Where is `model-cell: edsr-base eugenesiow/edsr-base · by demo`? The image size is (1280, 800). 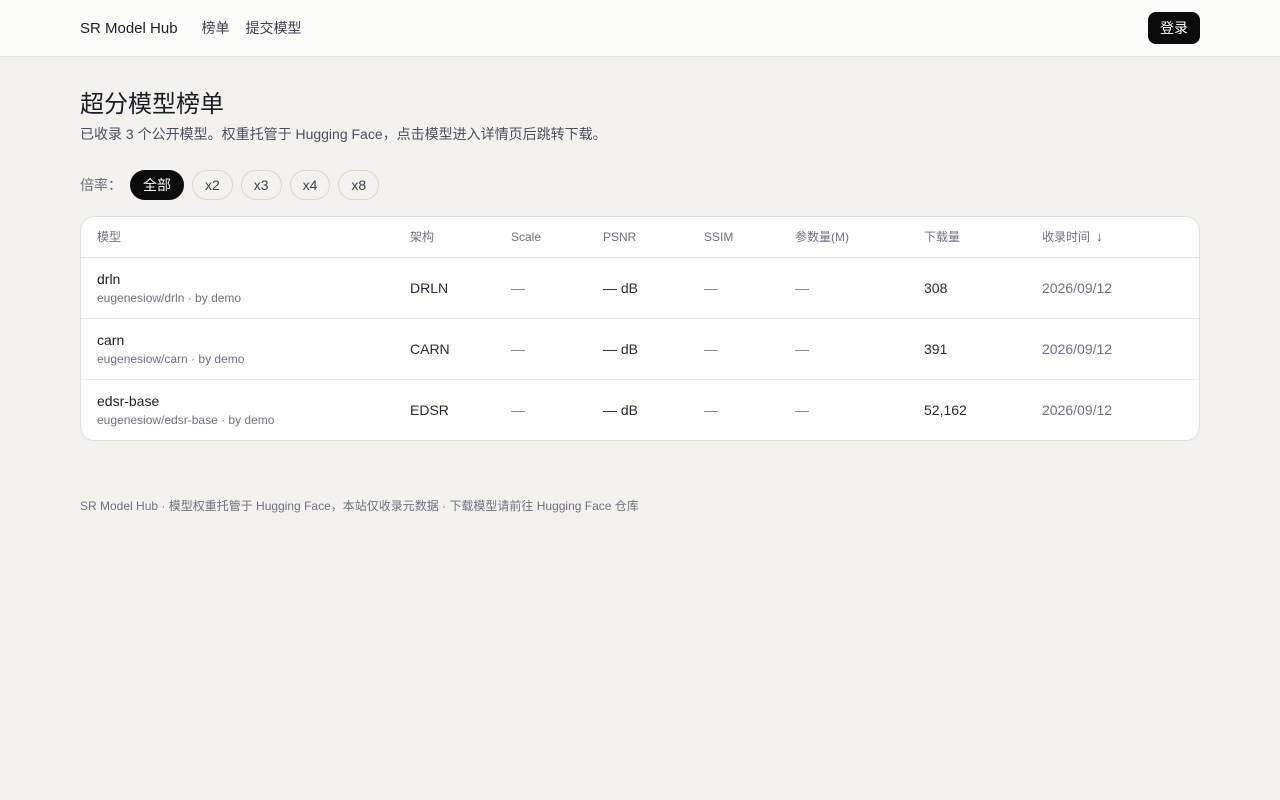
model-cell: edsr-base eugenesiow/edsr-base · by demo is located at coordinates (237, 409).